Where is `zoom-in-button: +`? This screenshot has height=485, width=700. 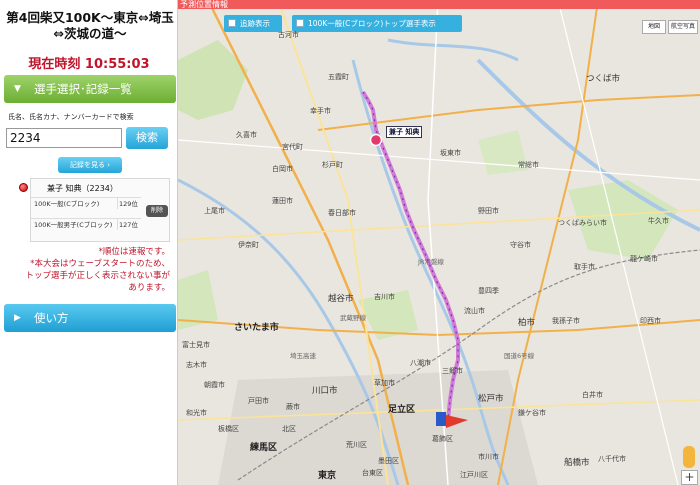
zoom-in-button: + is located at coordinates (689, 477).